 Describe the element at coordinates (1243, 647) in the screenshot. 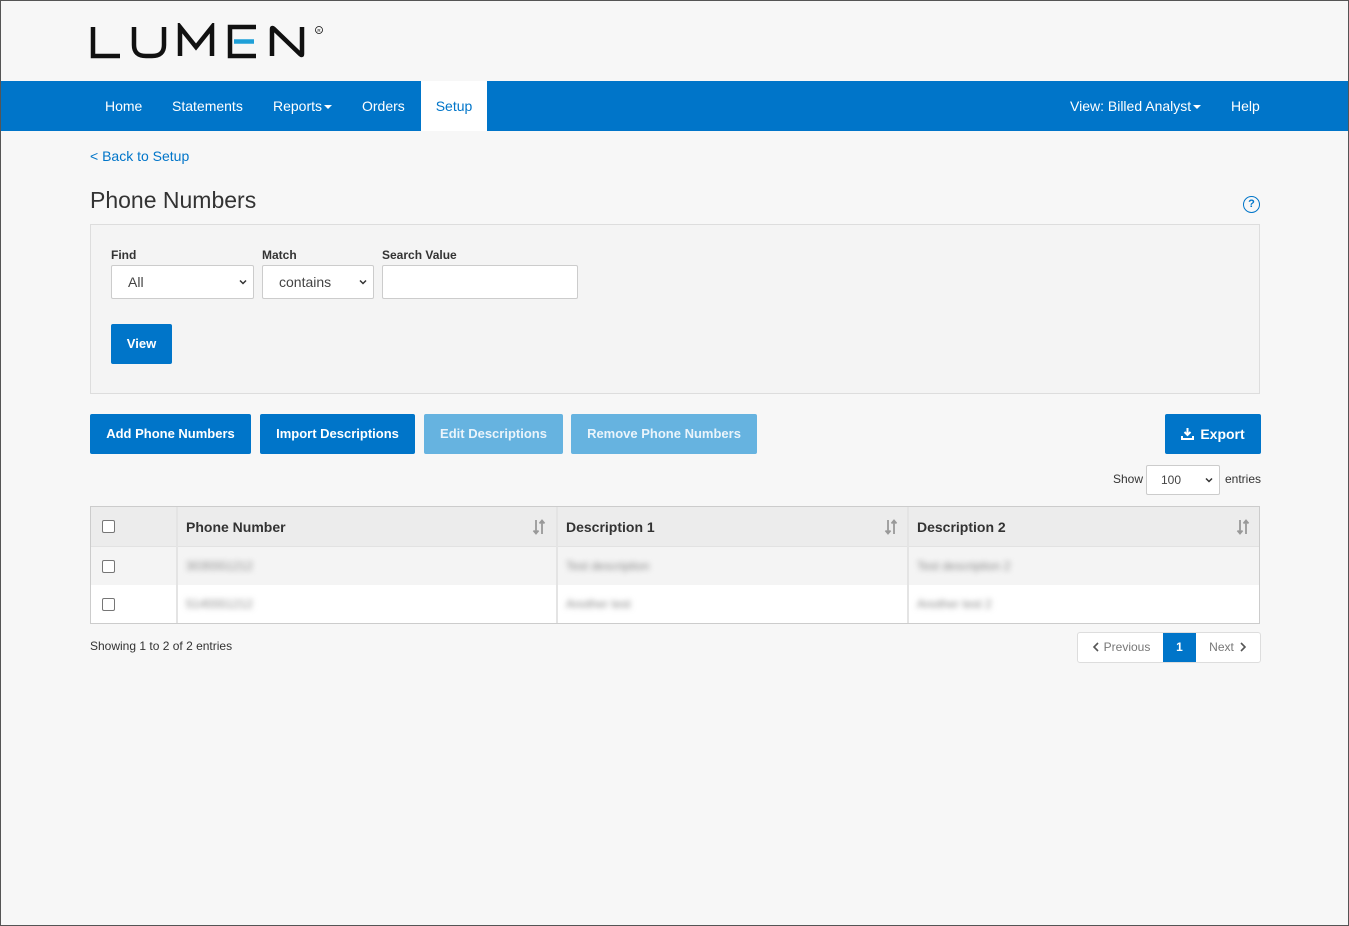

I see `chevron-right-icon` at that location.